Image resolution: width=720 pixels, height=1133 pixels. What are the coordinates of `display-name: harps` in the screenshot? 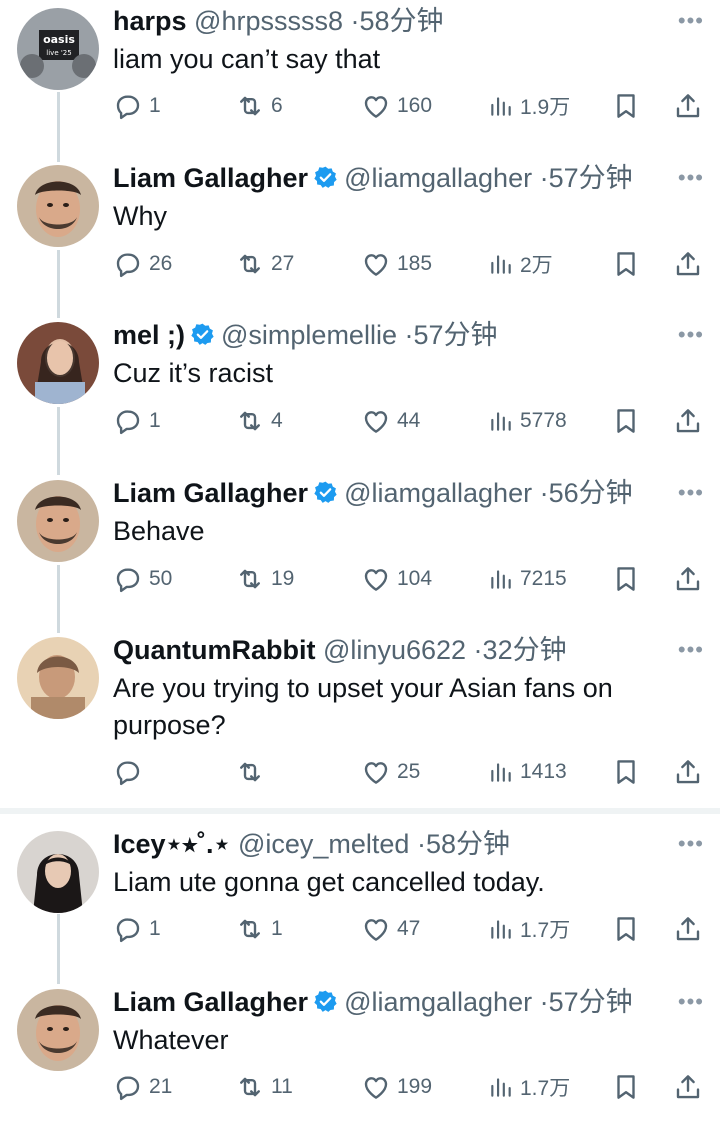 It's located at (150, 21).